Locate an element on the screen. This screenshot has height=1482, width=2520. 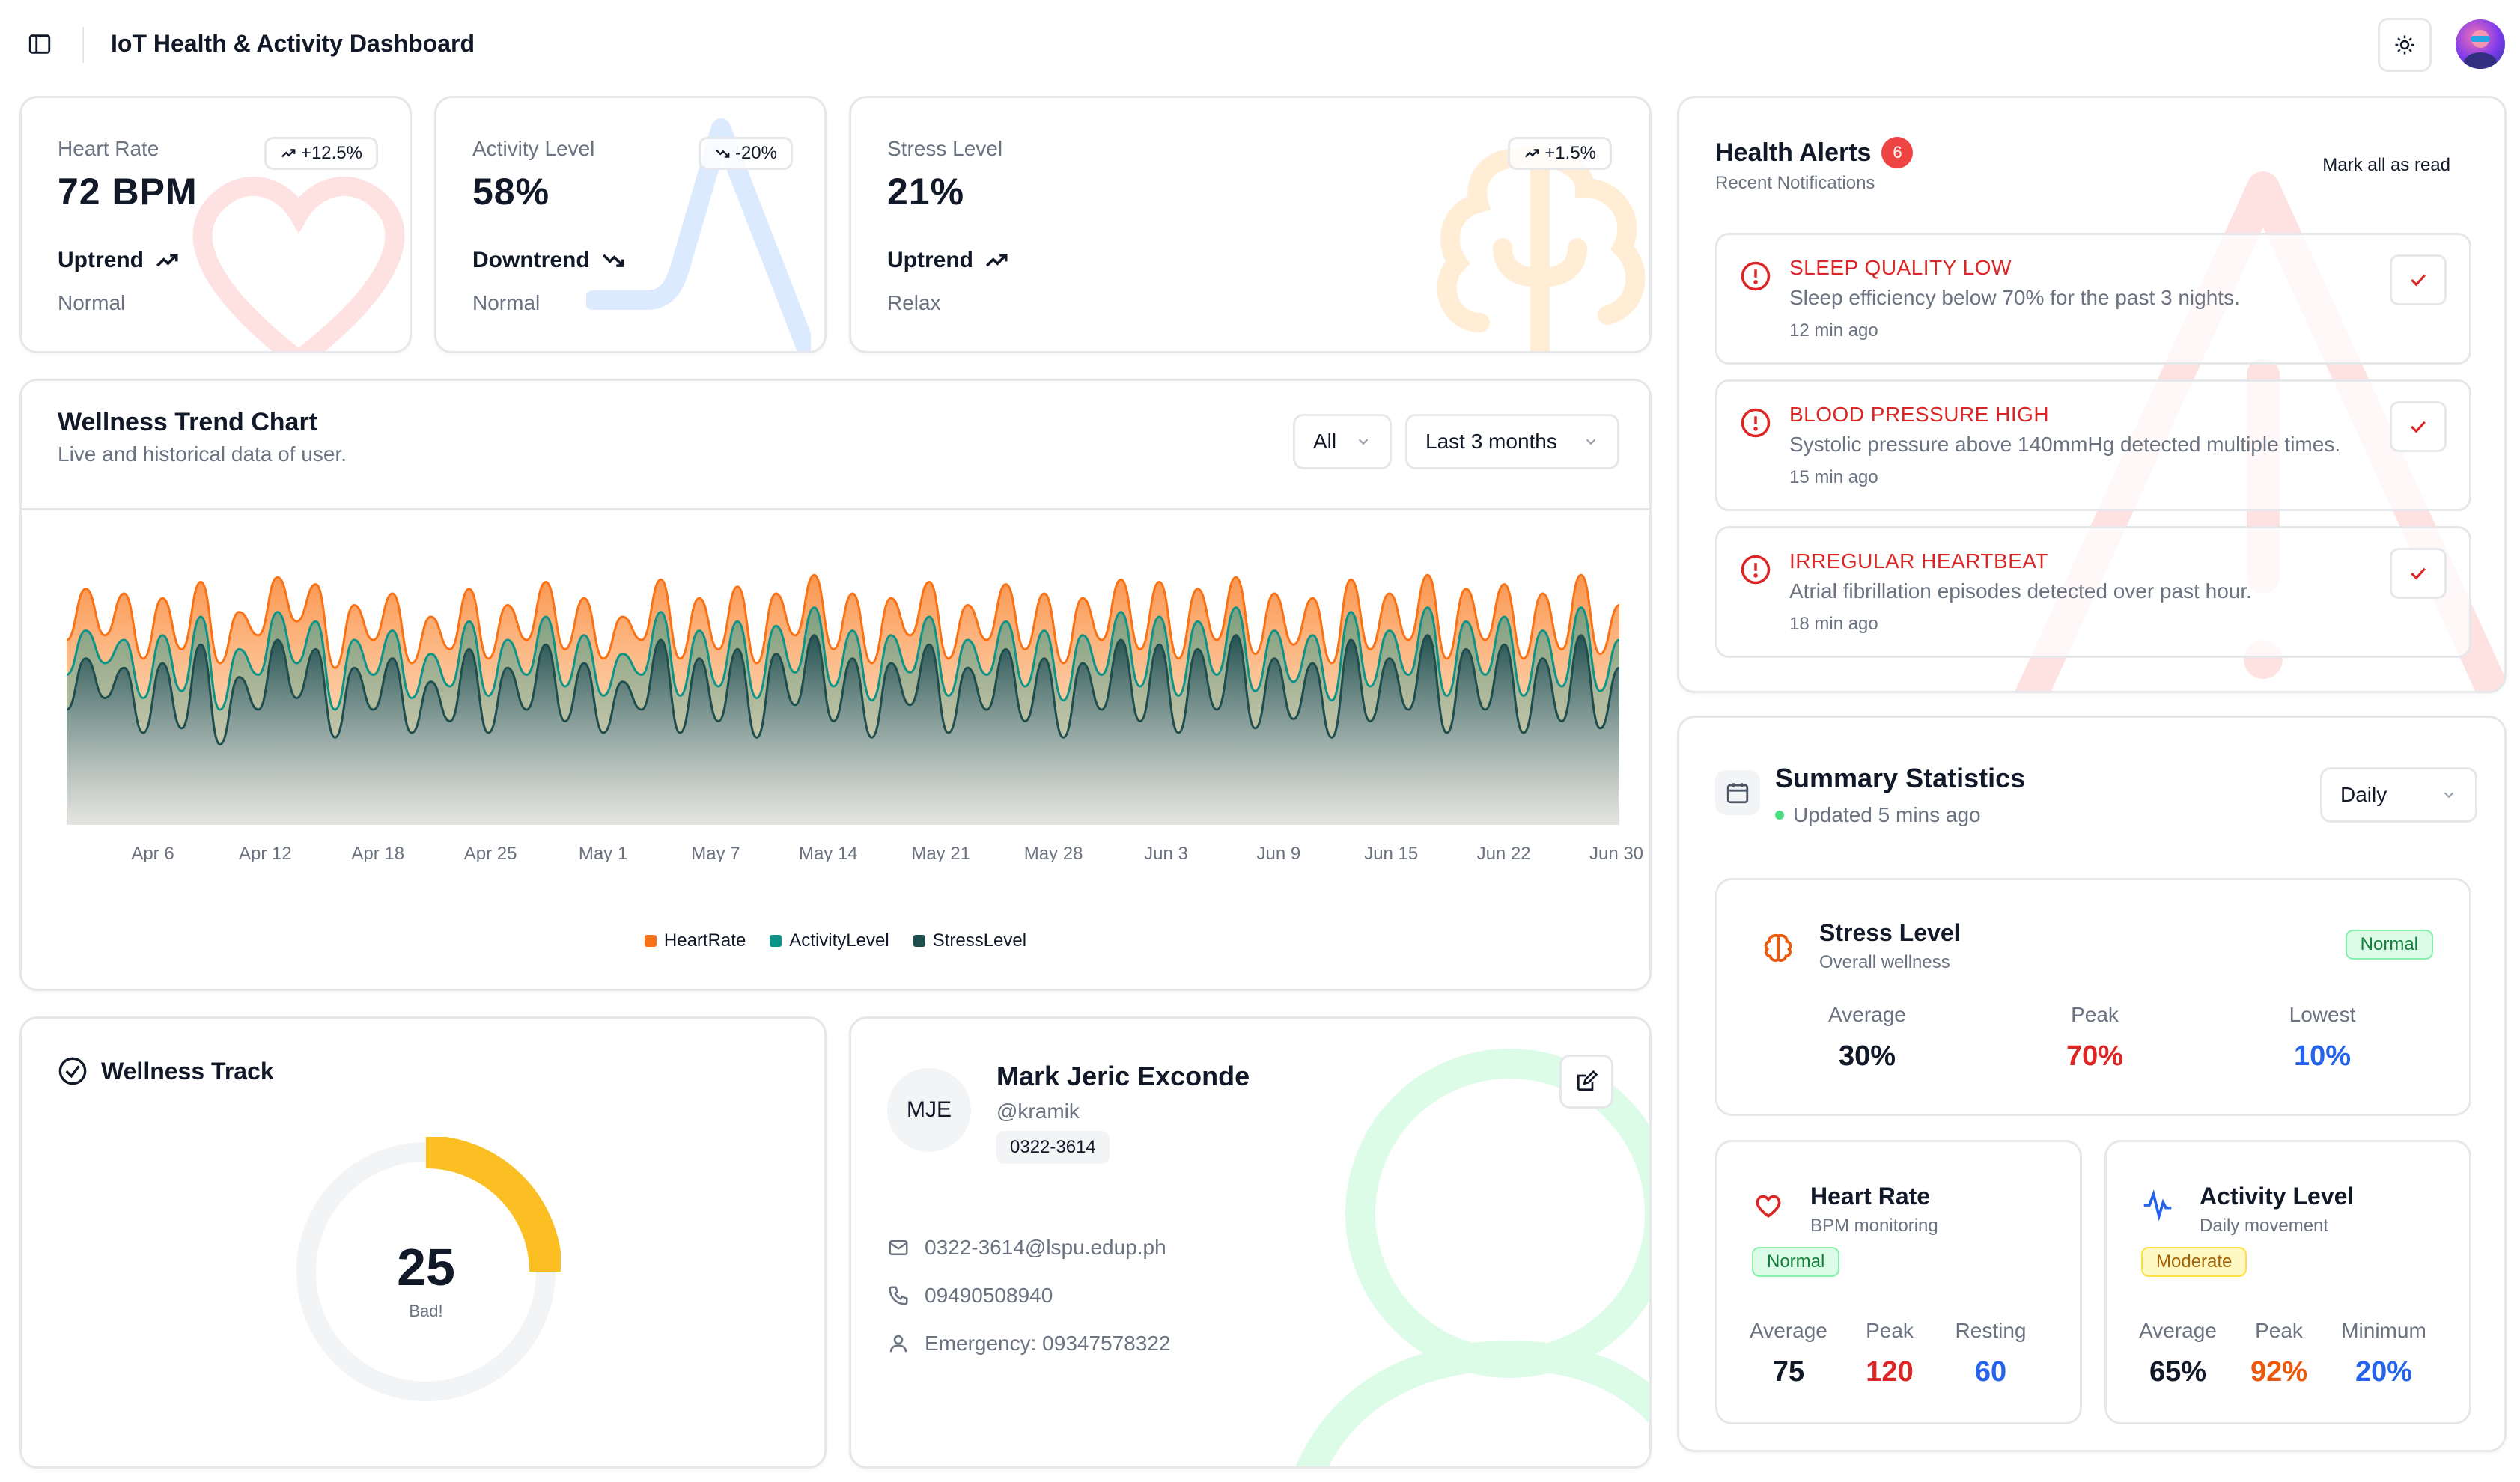
alerts-heading: Health Alerts 6 is located at coordinates (1814, 152).